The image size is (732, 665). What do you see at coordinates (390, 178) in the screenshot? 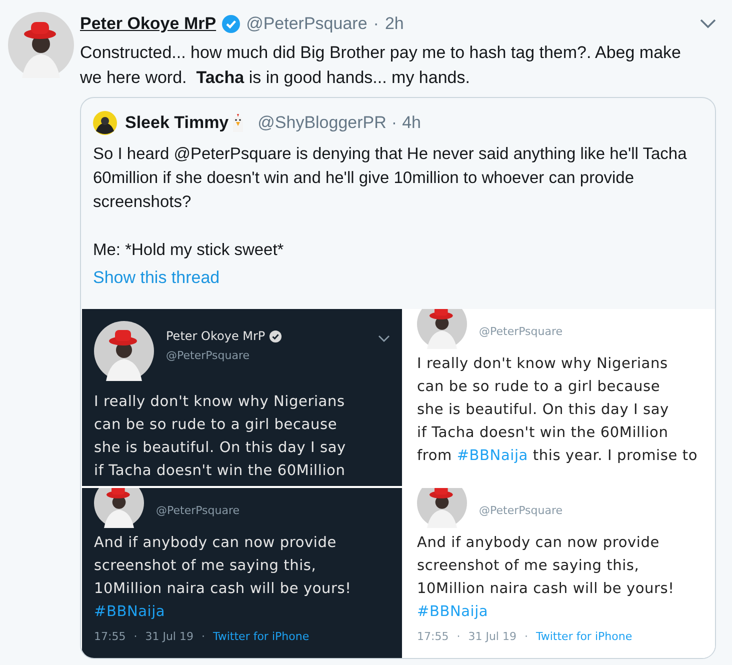
I see `quoted-text: So I heard @PeterPsquare is denying that He never said anything like he'll Tacha 60million if she doesn't win and he'll give 10million to whoever can provide screenshots?` at bounding box center [390, 178].